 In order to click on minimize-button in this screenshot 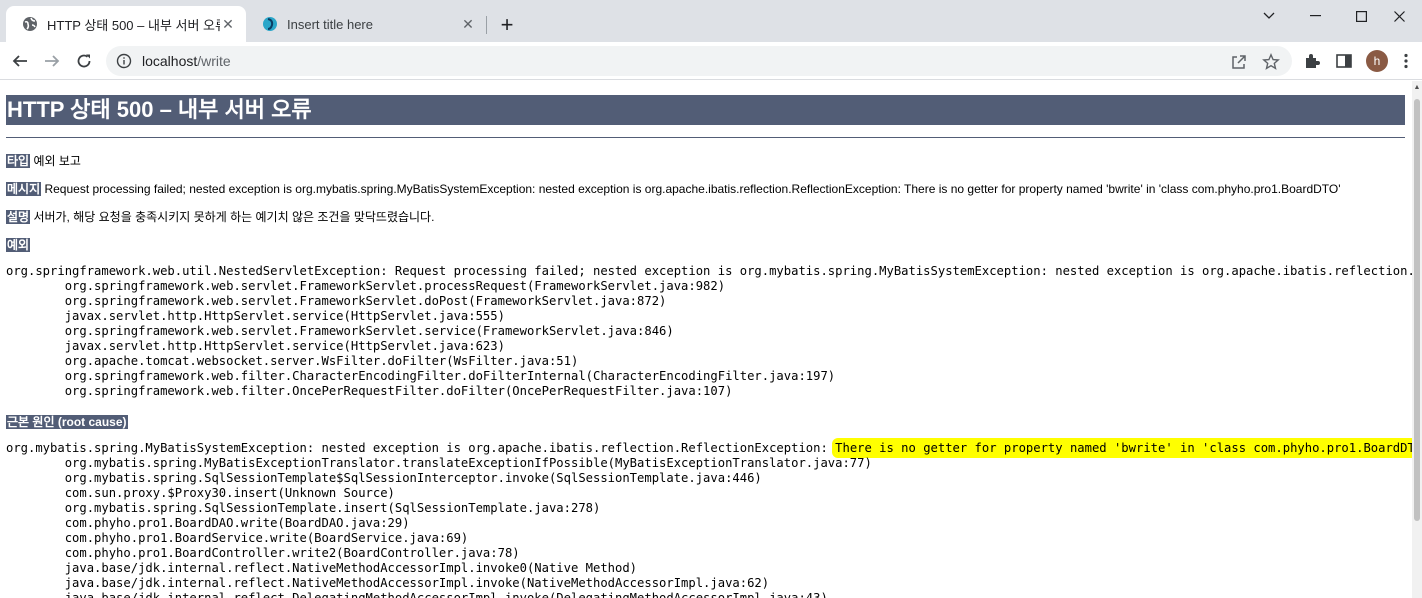, I will do `click(1315, 16)`.